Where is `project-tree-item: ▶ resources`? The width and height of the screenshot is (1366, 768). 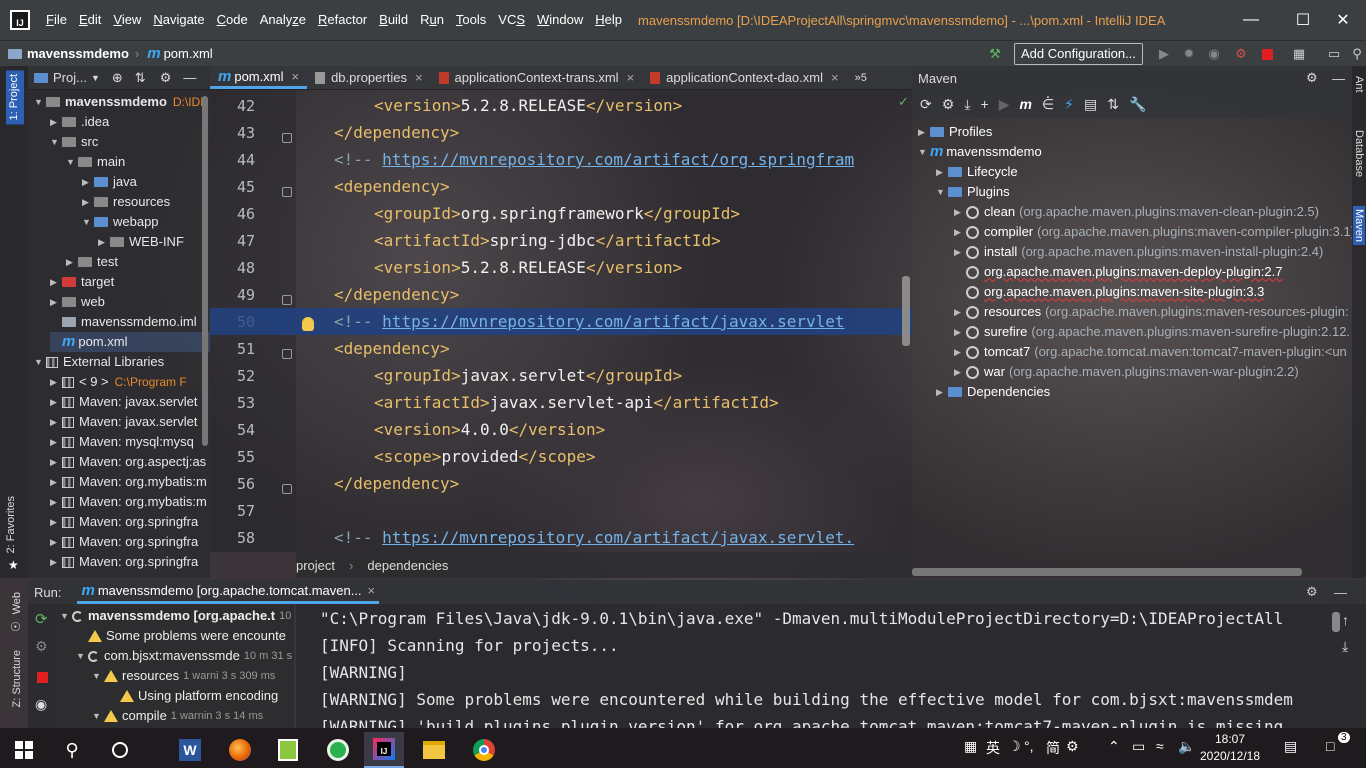 project-tree-item: ▶ resources is located at coordinates (126, 202).